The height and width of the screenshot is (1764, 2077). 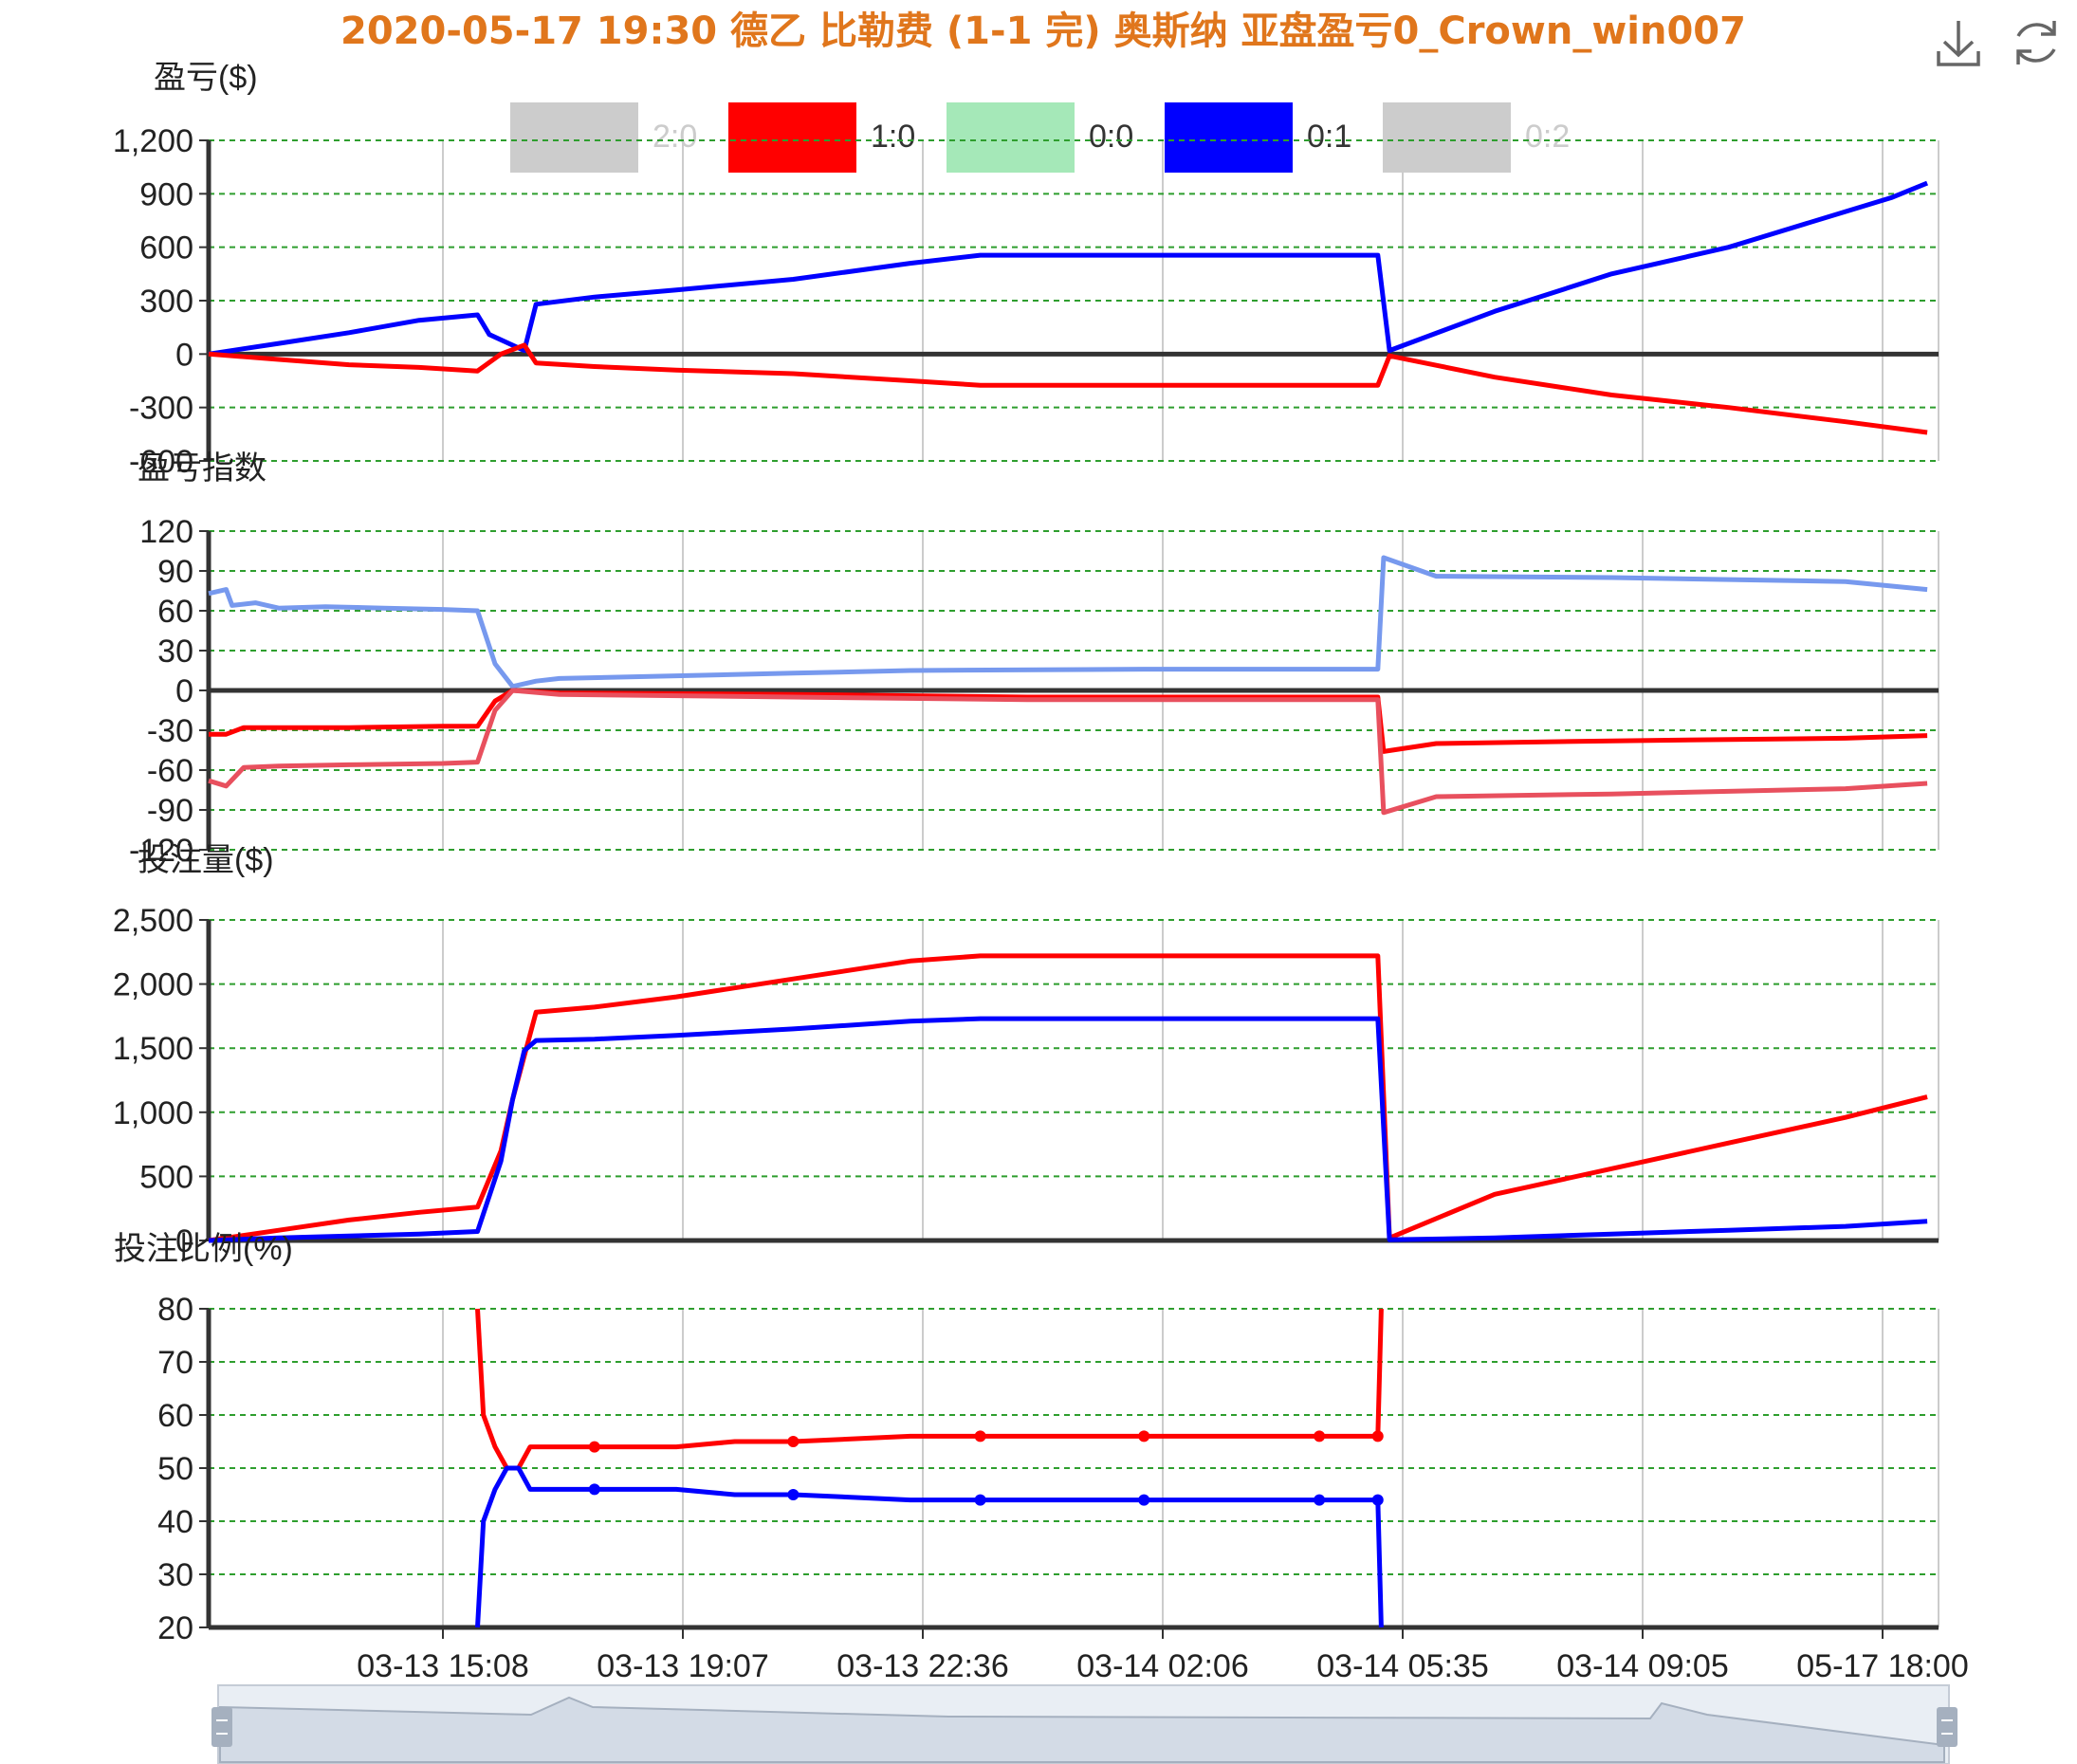 What do you see at coordinates (170, 771) in the screenshot?
I see `y-tick-label: -60` at bounding box center [170, 771].